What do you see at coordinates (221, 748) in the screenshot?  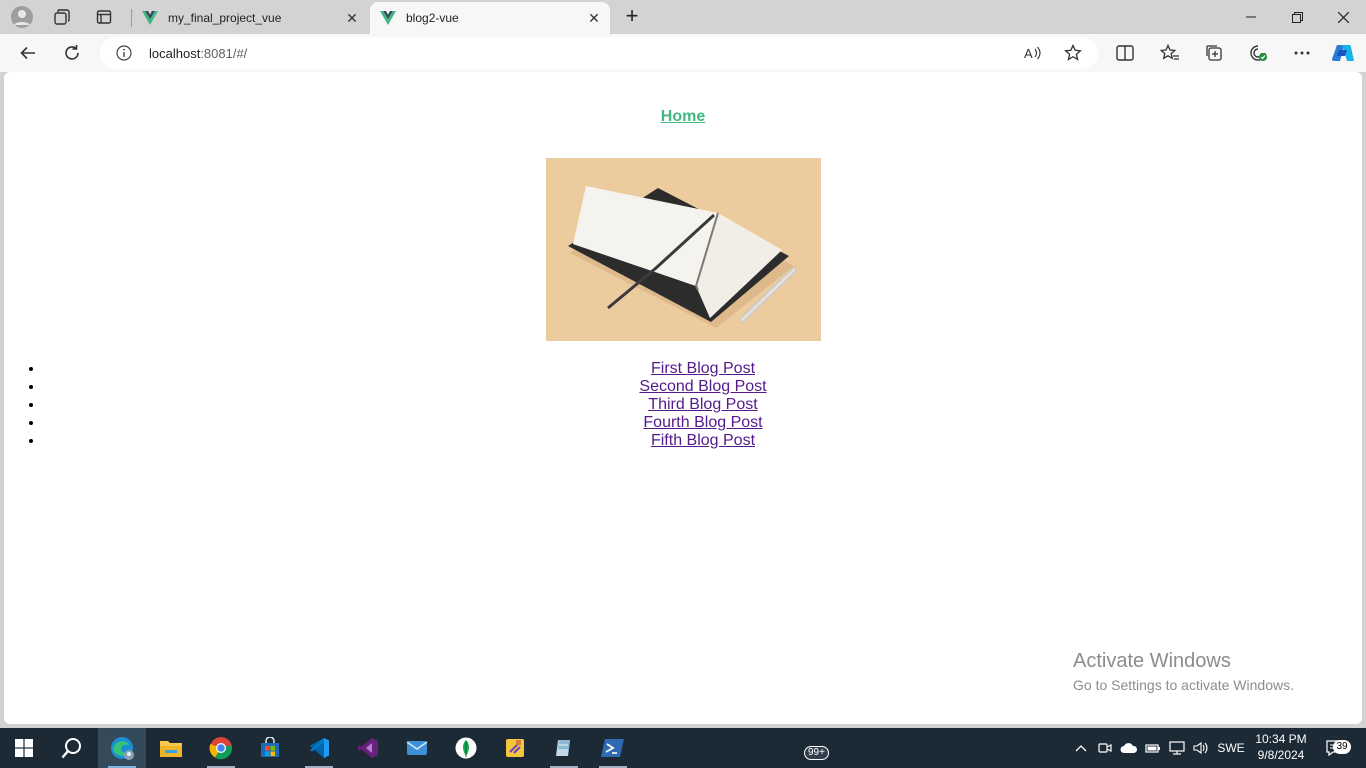 I see `taskbar-chrome-icon` at bounding box center [221, 748].